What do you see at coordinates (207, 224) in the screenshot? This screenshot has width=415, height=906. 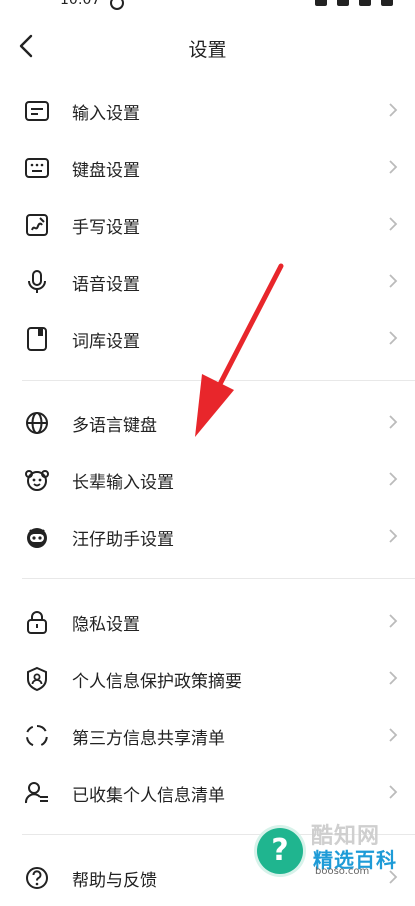 I see `settings-item-handwriting: 手写设置` at bounding box center [207, 224].